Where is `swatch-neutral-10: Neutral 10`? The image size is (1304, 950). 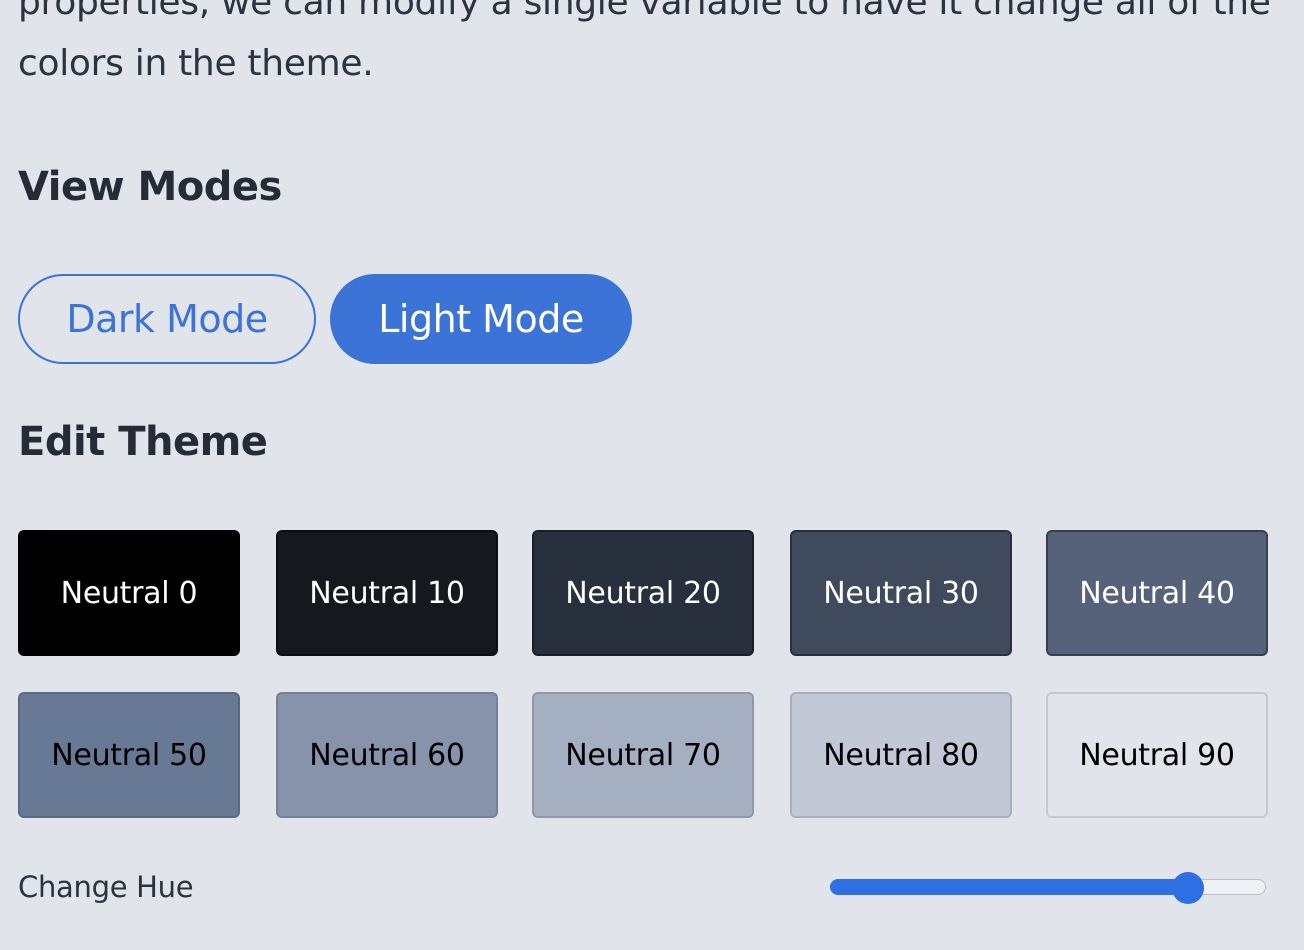 swatch-neutral-10: Neutral 10 is located at coordinates (387, 593).